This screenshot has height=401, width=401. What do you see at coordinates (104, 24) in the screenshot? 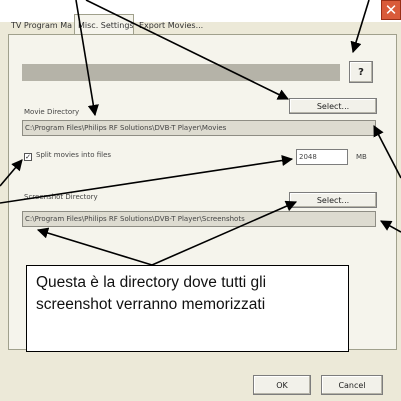
I see `tab-misc-settings: Misc. Settings` at bounding box center [104, 24].